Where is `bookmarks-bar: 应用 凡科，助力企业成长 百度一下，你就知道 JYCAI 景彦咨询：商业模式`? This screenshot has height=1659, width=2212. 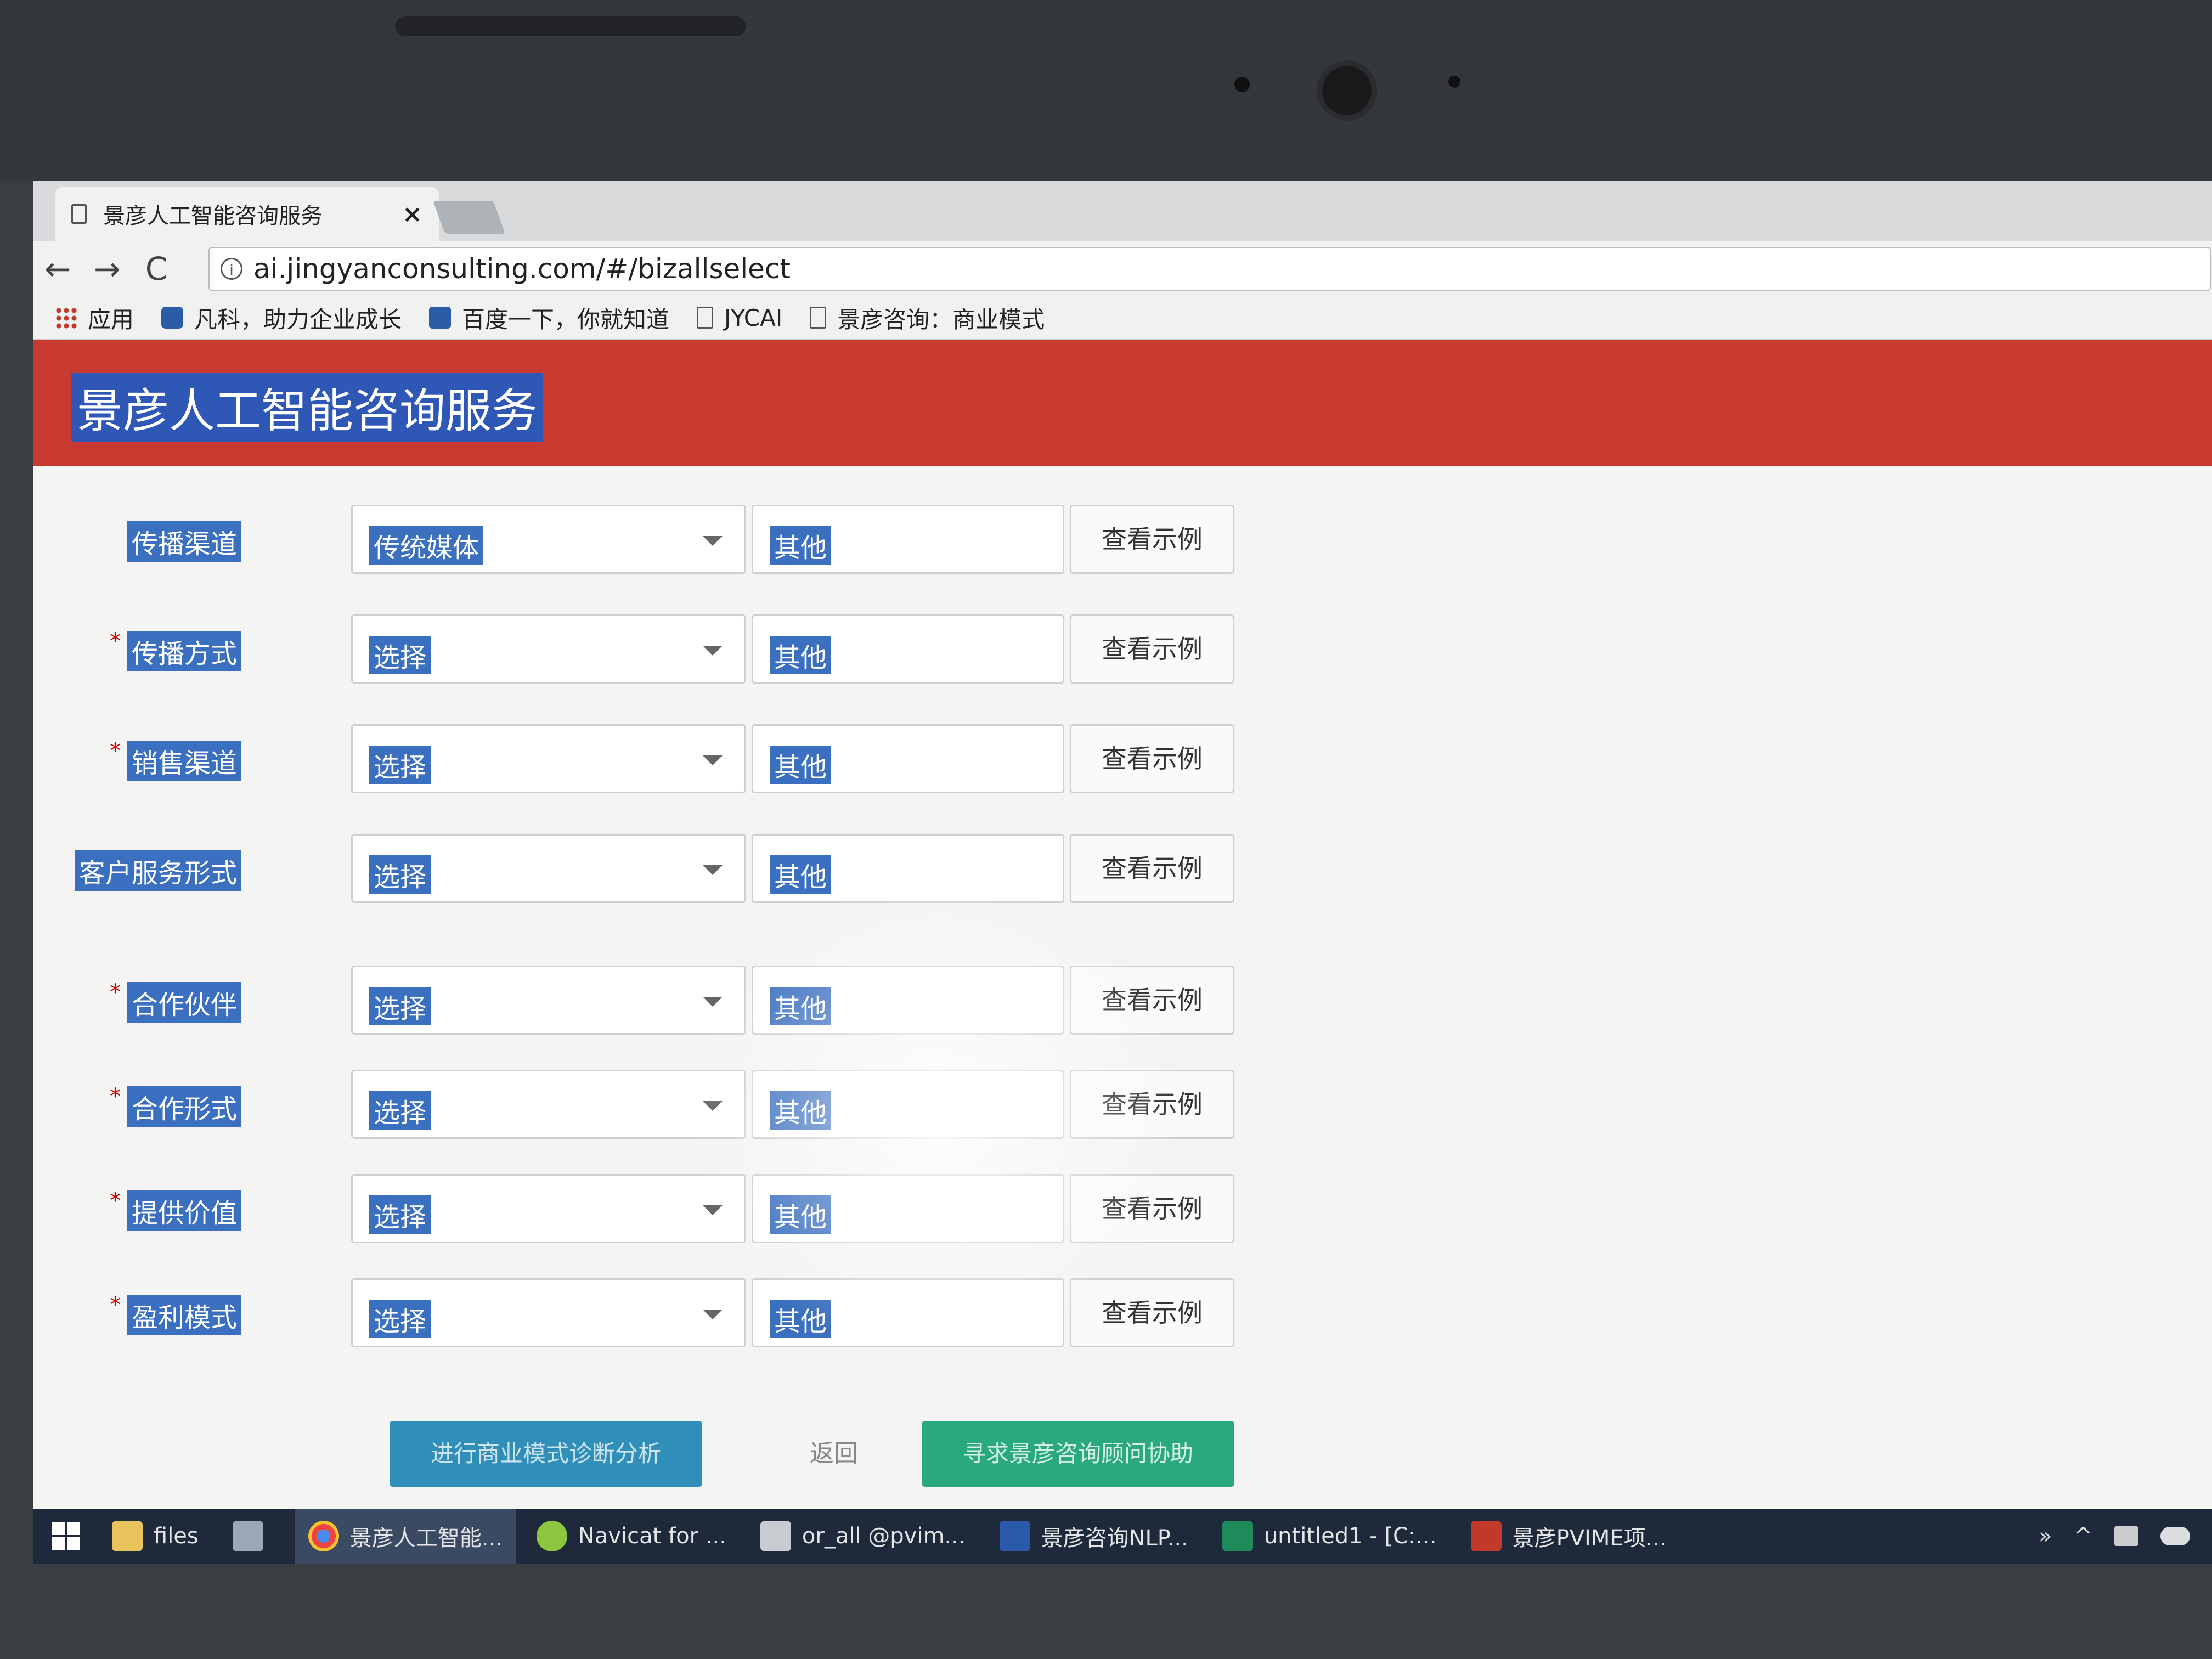 bookmarks-bar: 应用 凡科，助力企业成长 百度一下，你就知道 JYCAI 景彦咨询：商业模式 is located at coordinates (1122, 318).